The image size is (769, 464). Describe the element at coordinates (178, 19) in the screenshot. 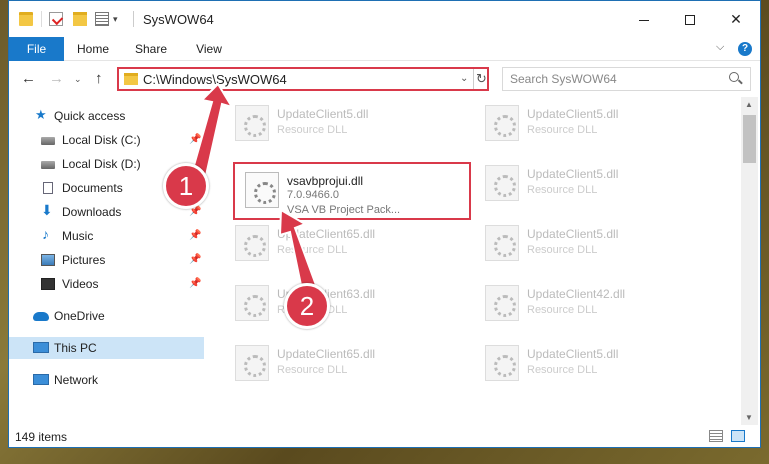

I see `window-title: SysWOW64` at that location.